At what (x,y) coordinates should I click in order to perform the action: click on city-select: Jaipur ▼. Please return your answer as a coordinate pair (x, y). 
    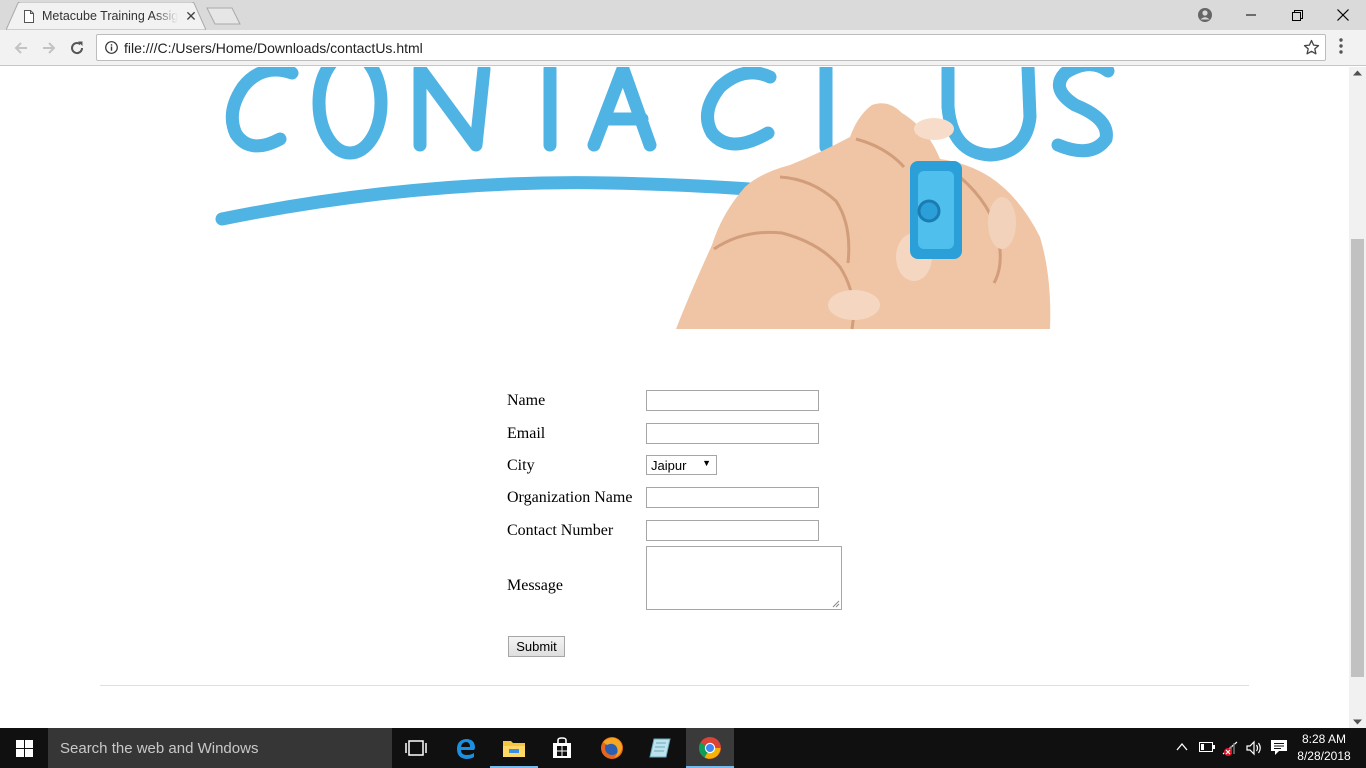
    Looking at the image, I should click on (681, 465).